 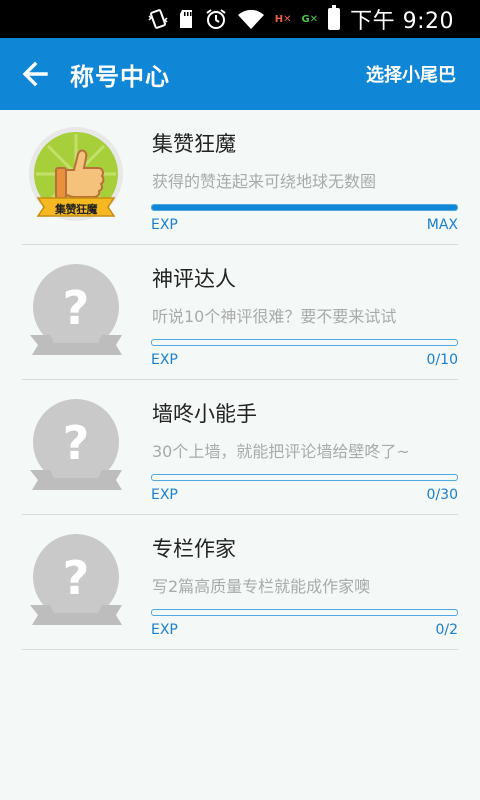 I want to click on status-bar: H ✕ G ✕ 下午 9:20, so click(x=240, y=19).